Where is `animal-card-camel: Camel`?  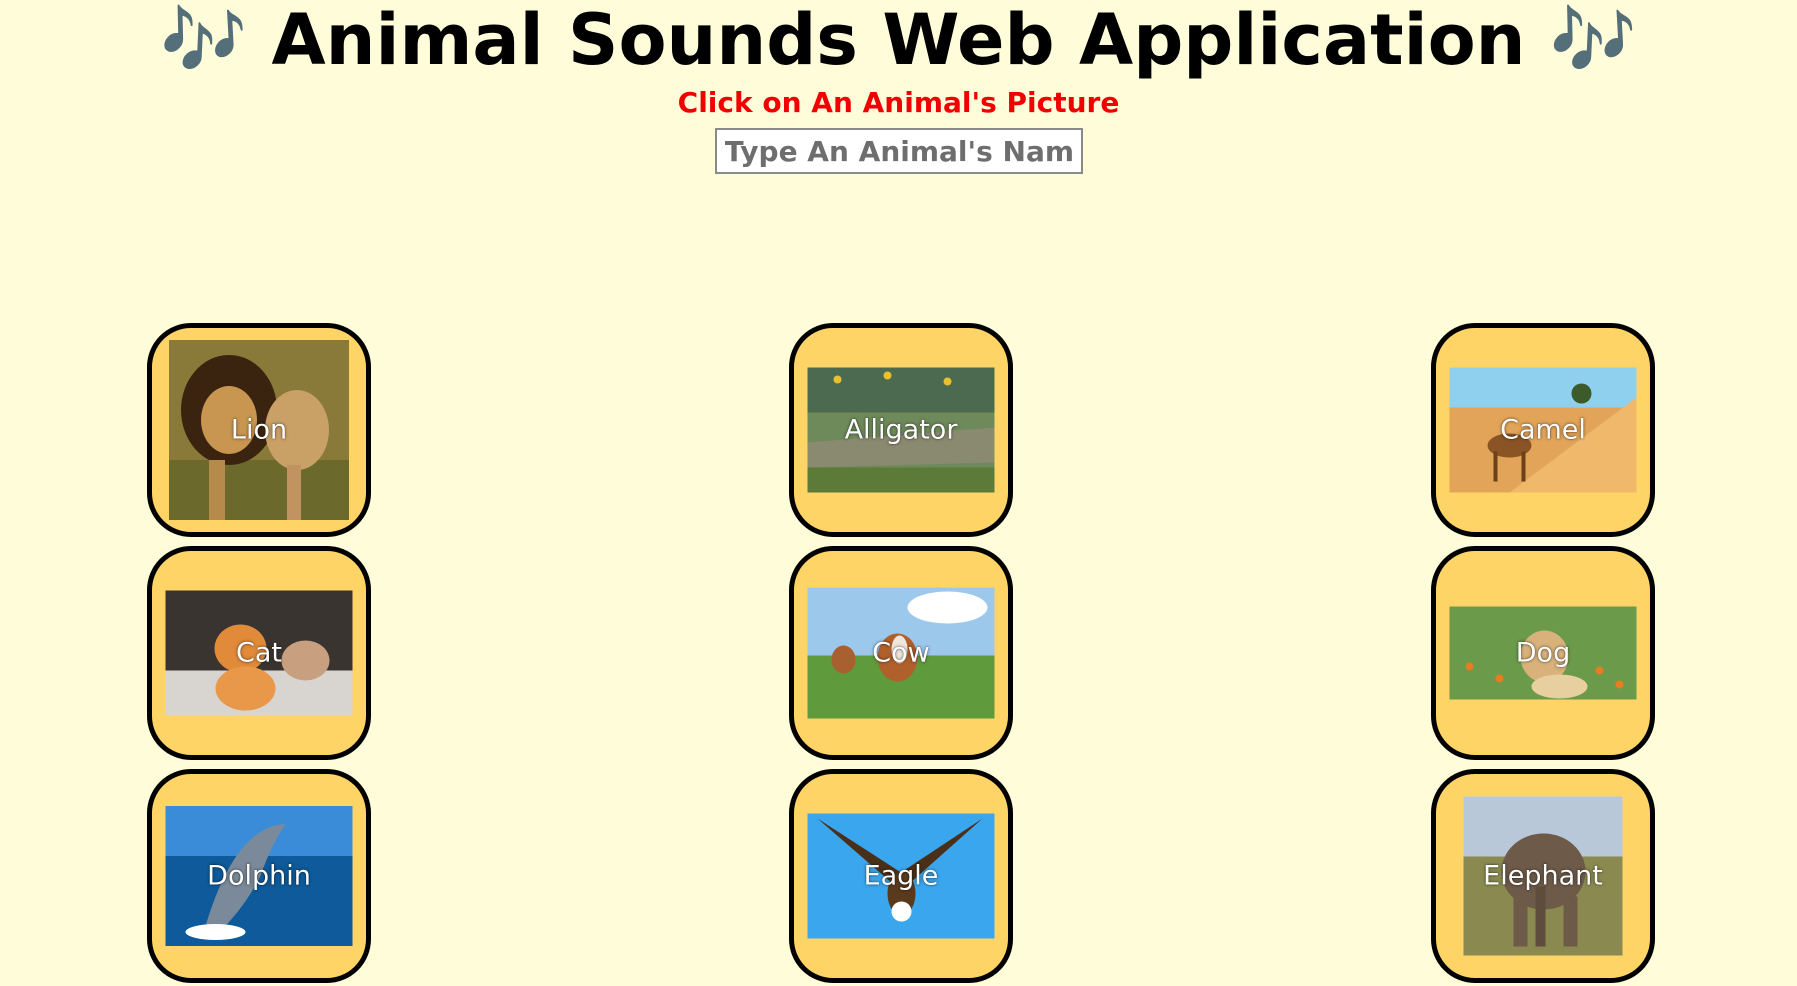
animal-card-camel: Camel is located at coordinates (1543, 430).